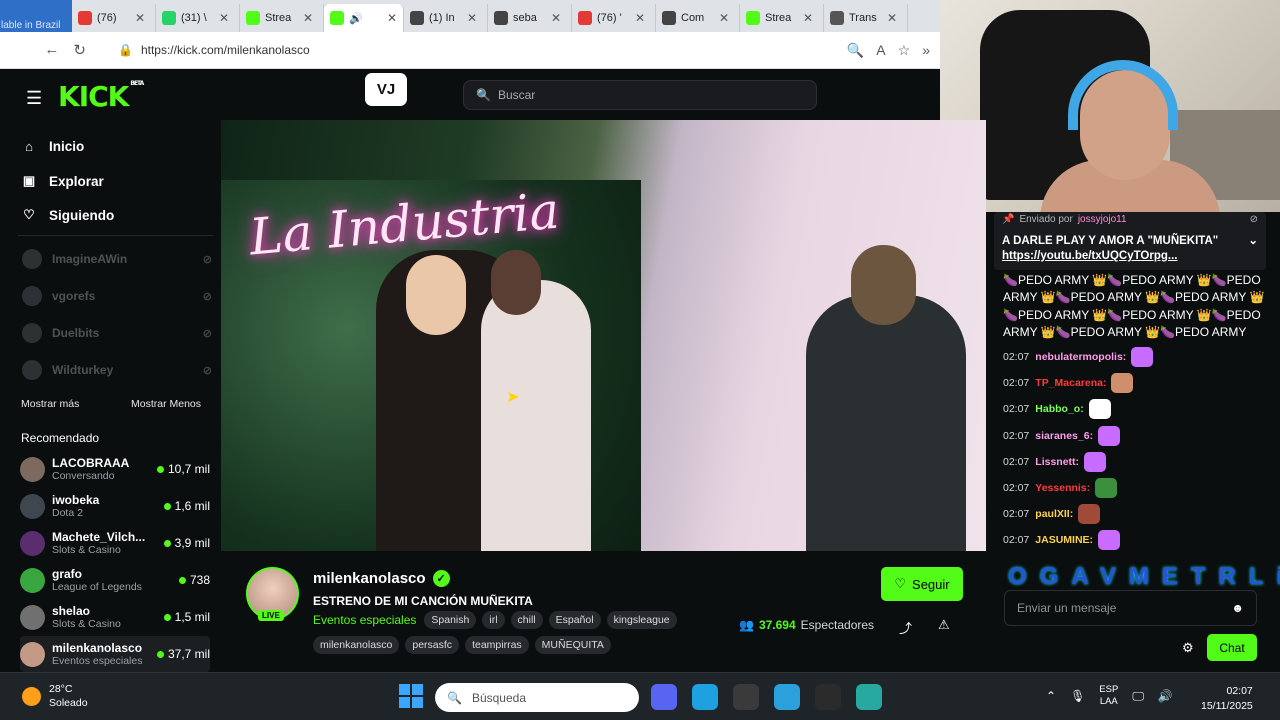 This screenshot has width=1280, height=720. What do you see at coordinates (114, 18) in the screenshot?
I see `browser-tab: (76) ✕` at bounding box center [114, 18].